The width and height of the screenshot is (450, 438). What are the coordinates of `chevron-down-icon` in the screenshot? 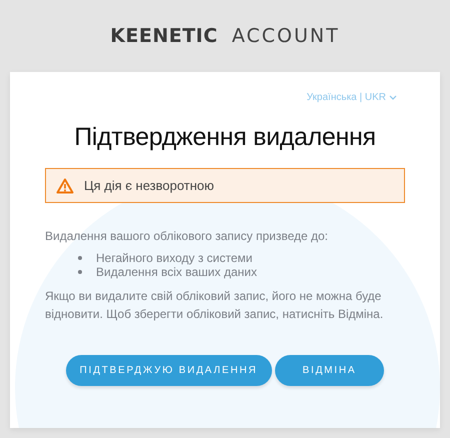 It's located at (393, 97).